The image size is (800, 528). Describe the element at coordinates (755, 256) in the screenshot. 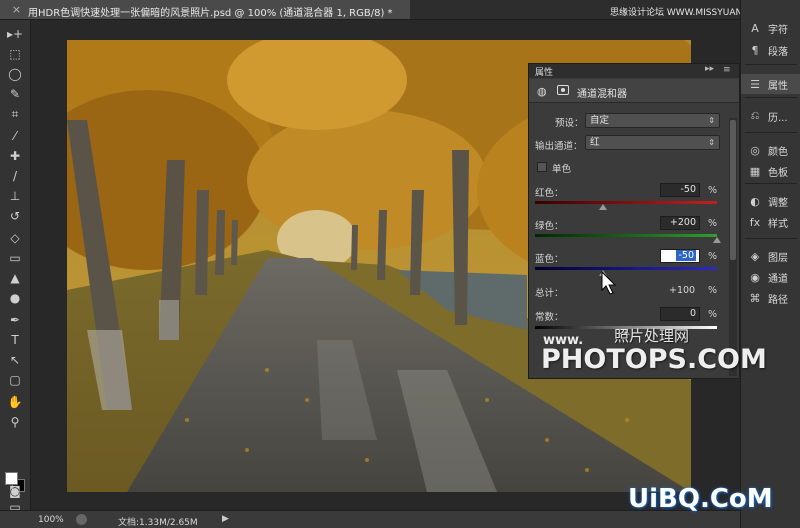

I see `dock-item-icon: ◈` at that location.